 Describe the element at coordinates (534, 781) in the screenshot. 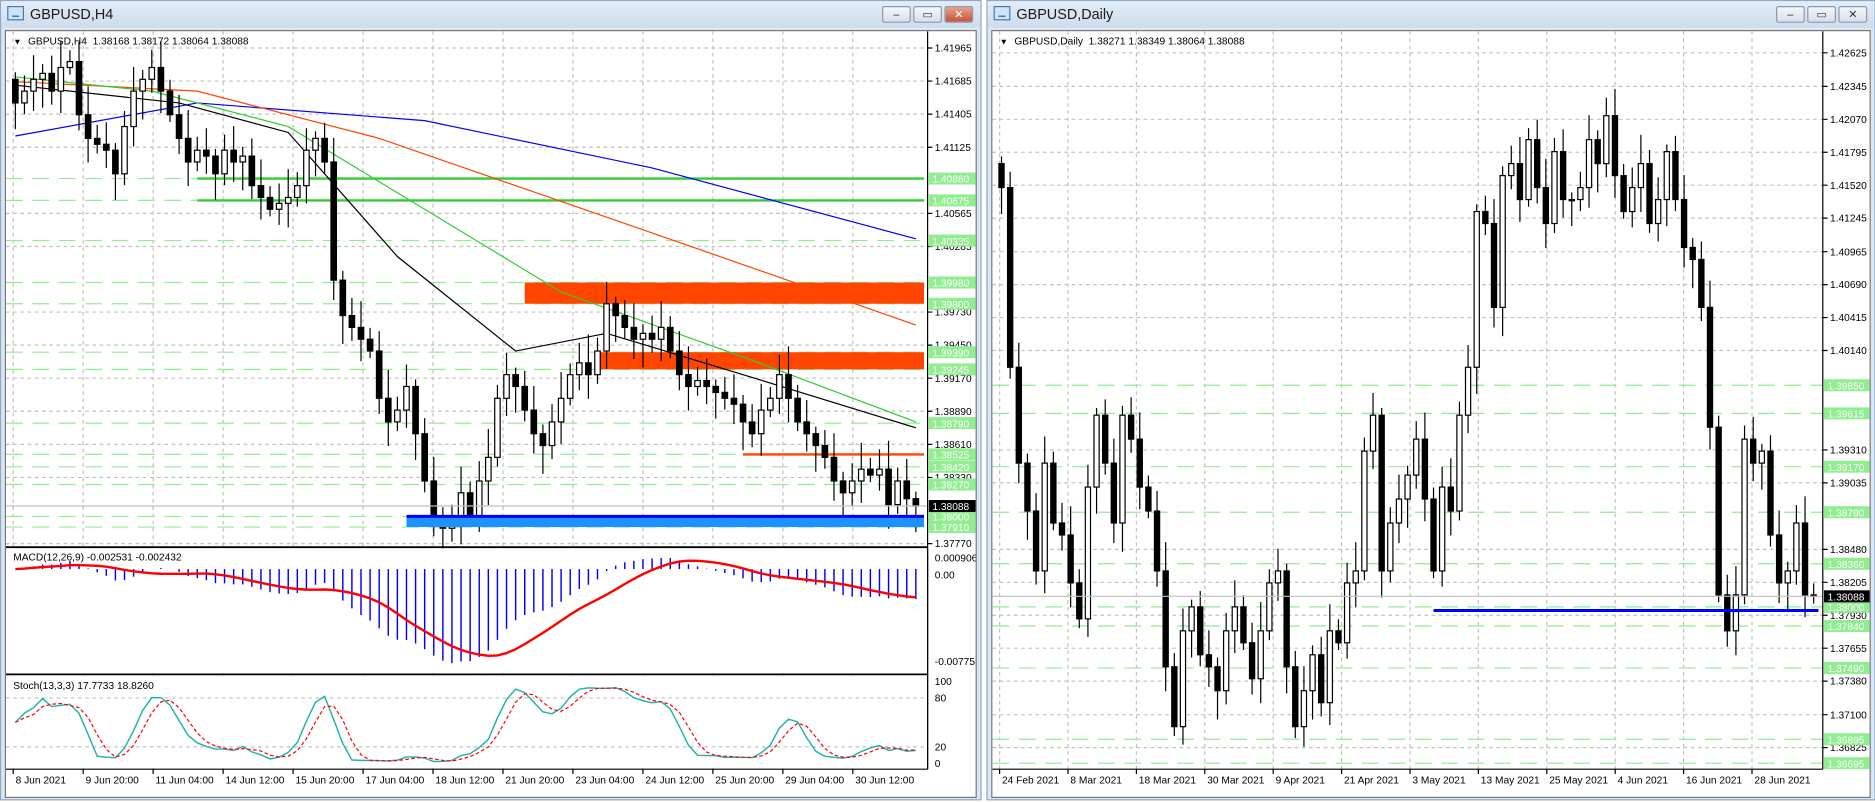

I see `time-axis-label: 21 Jun 20:00` at that location.